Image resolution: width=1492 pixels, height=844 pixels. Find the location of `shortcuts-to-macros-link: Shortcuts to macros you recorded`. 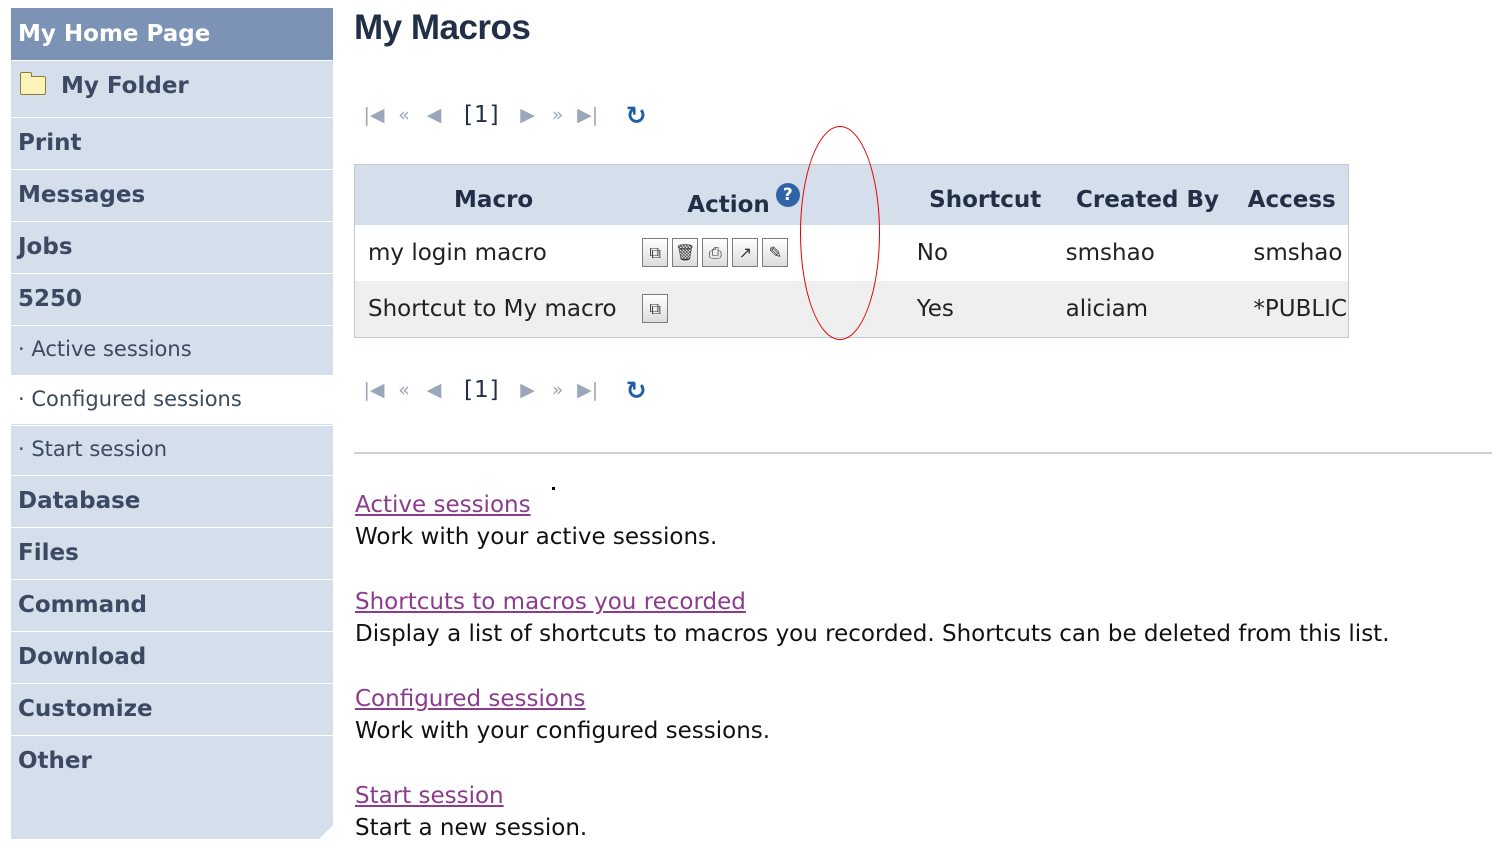

shortcuts-to-macros-link: Shortcuts to macros you recorded is located at coordinates (872, 602).